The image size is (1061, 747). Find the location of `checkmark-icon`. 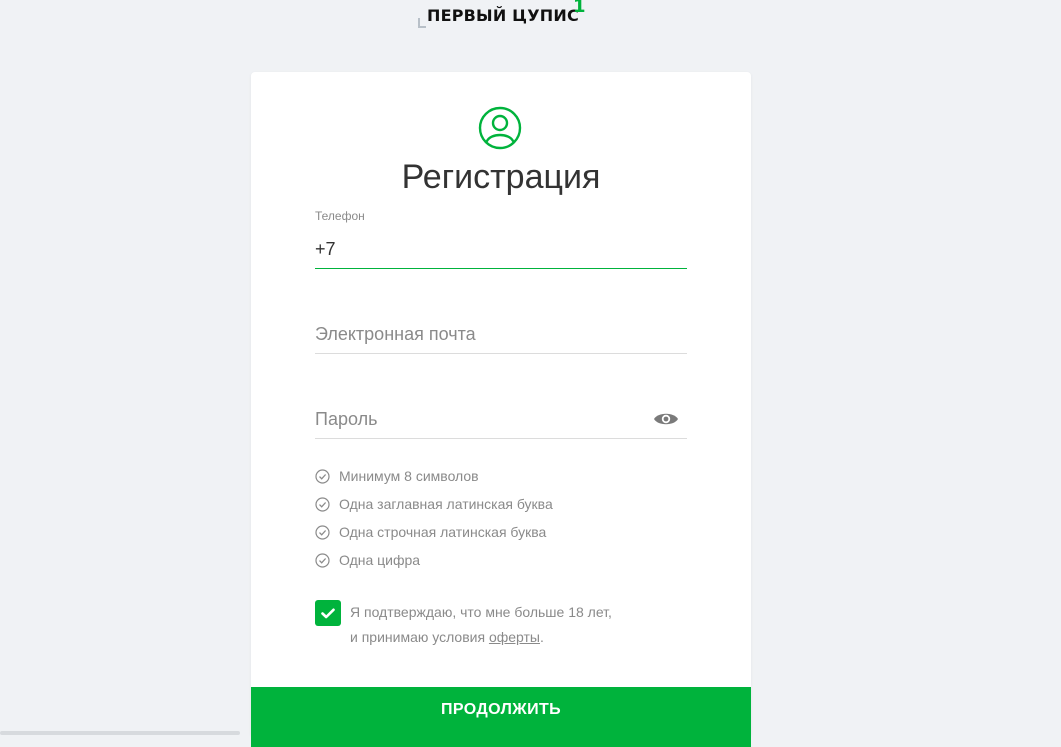

checkmark-icon is located at coordinates (328, 613).